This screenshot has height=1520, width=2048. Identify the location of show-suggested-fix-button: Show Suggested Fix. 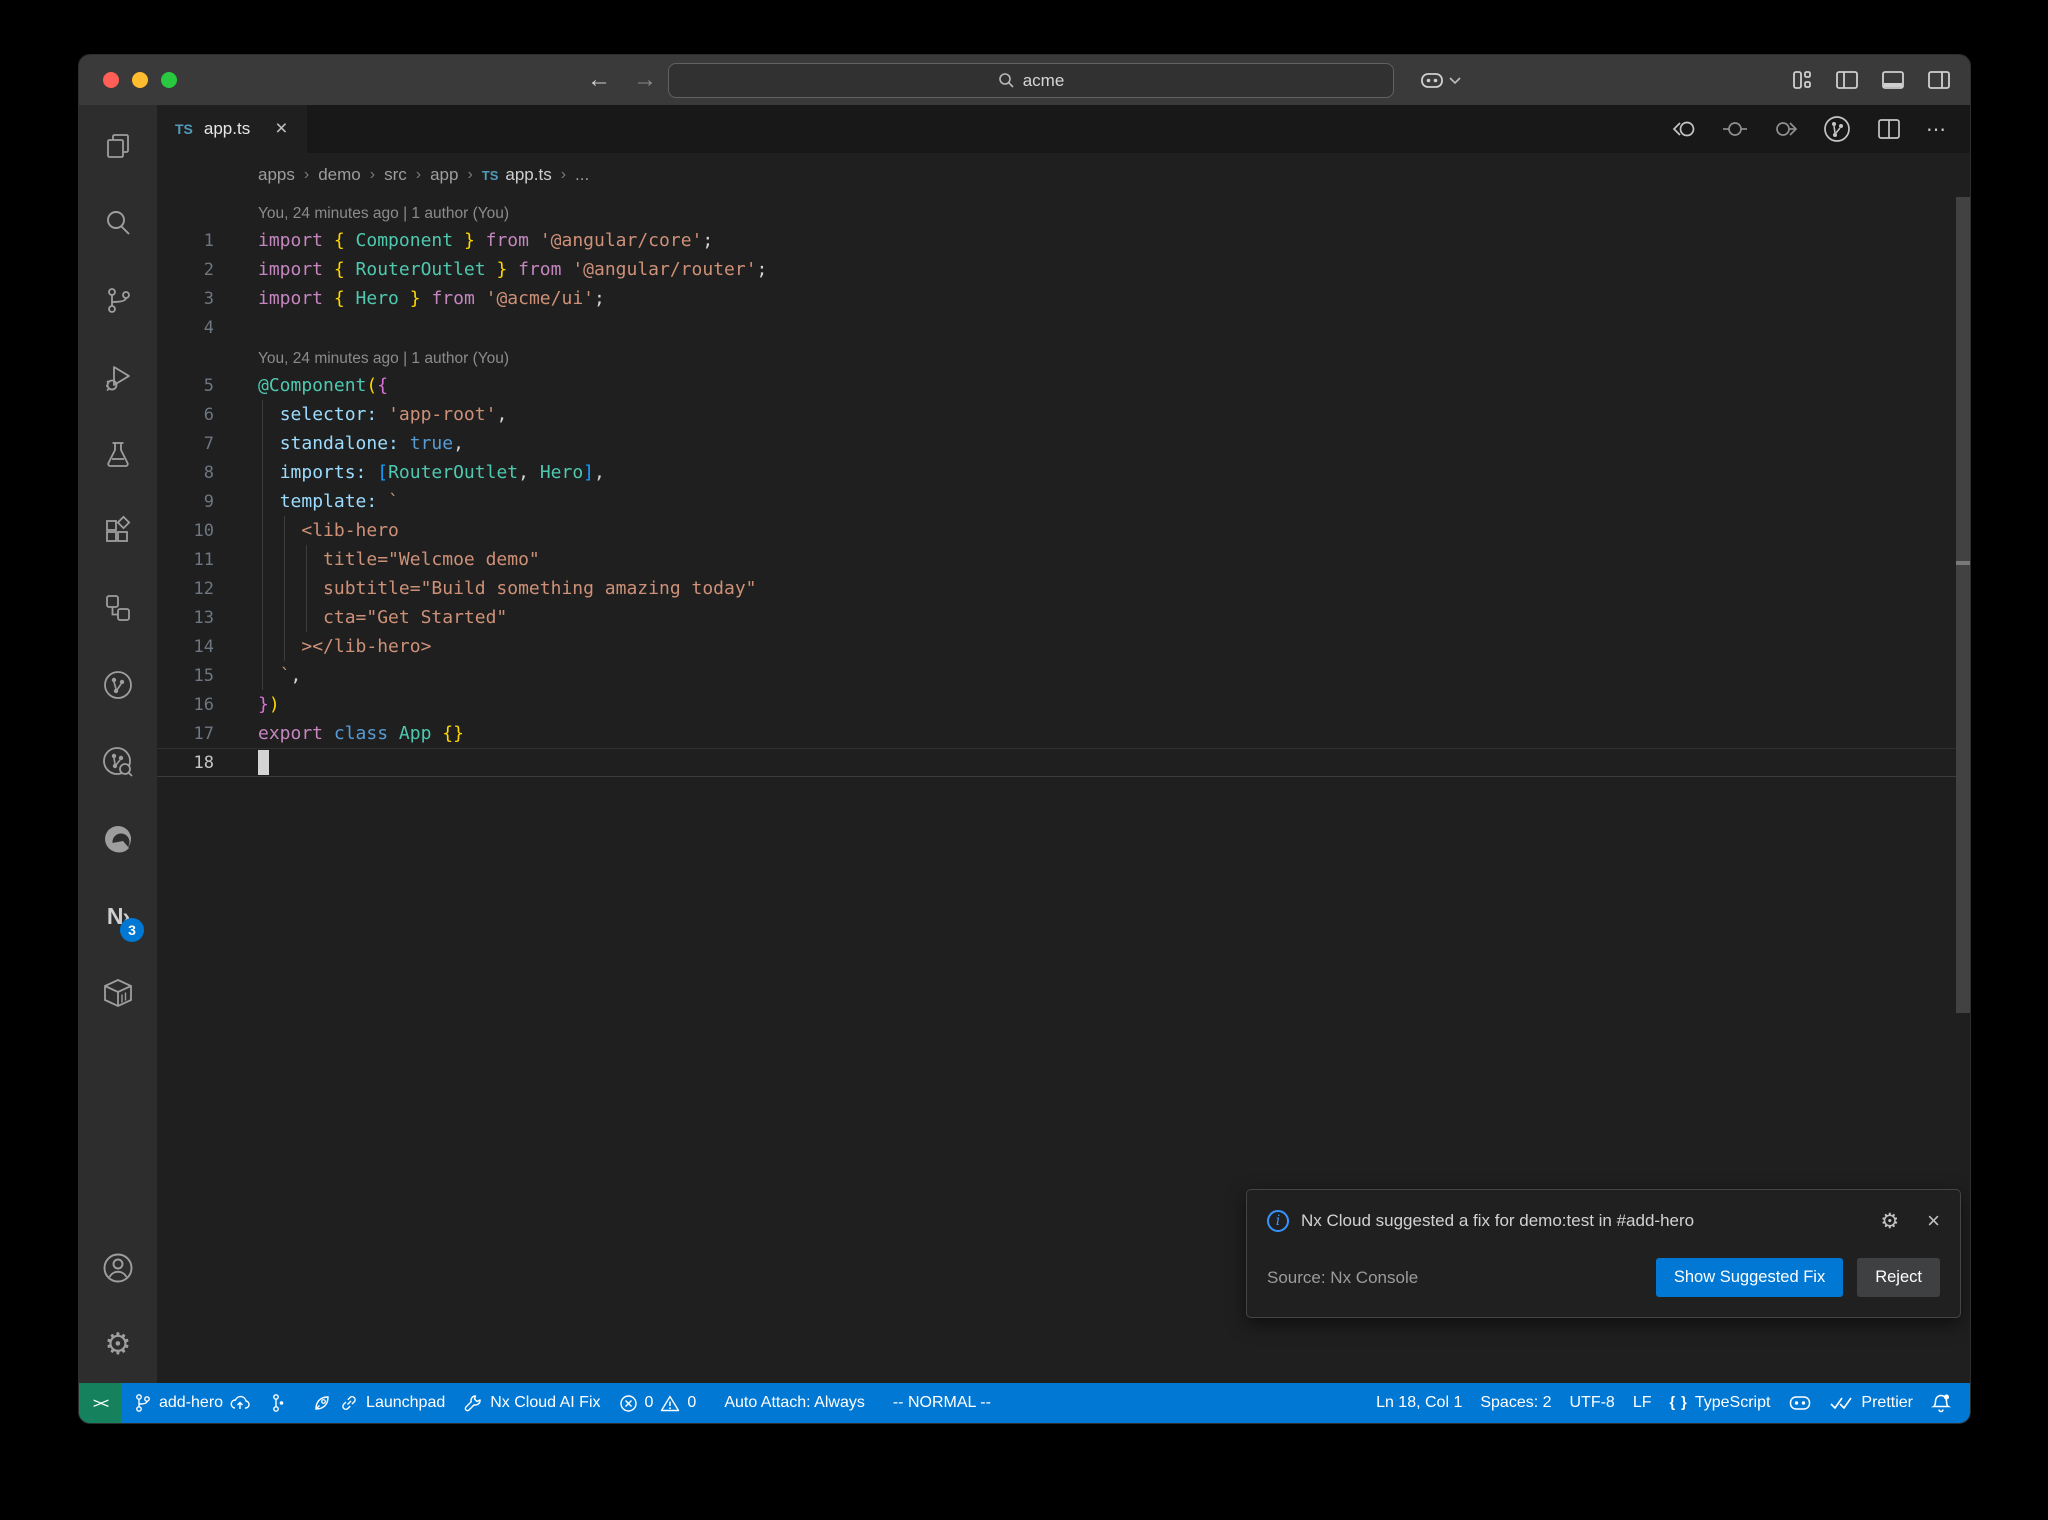
(1749, 1277).